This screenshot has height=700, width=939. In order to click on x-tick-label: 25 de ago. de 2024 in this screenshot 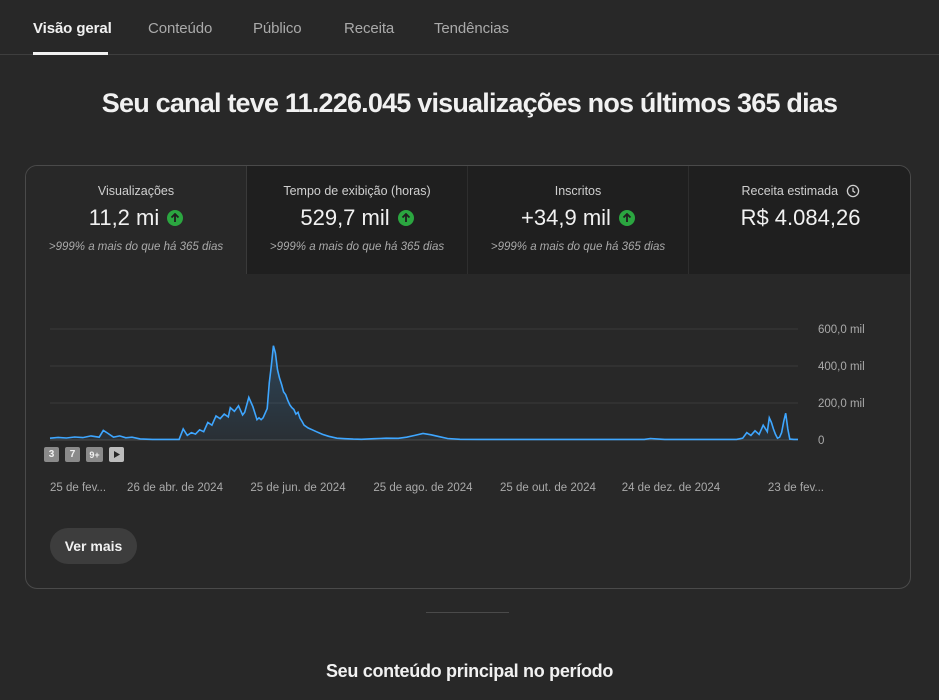, I will do `click(423, 488)`.